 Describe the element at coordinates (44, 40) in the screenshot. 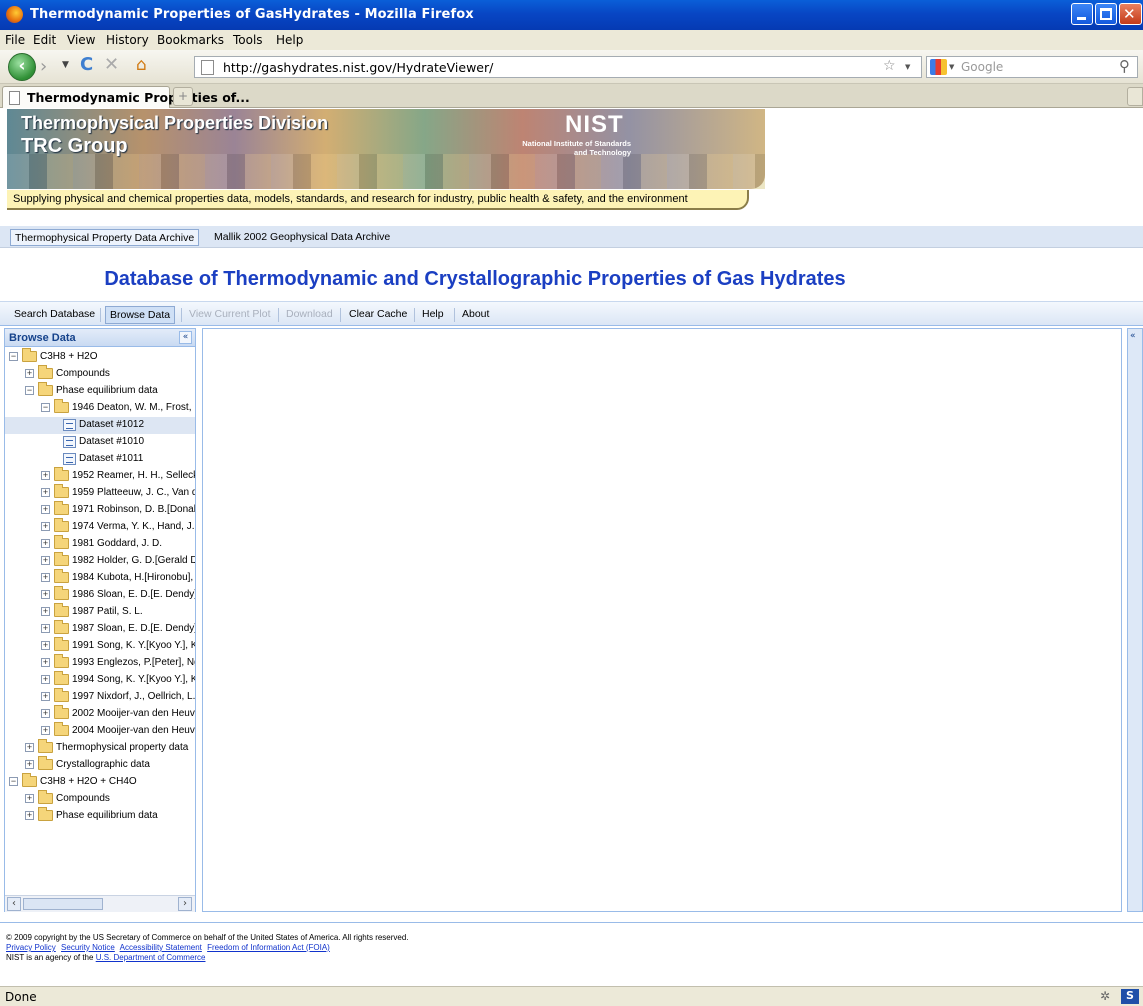

I see `menu-edit: Edit` at that location.